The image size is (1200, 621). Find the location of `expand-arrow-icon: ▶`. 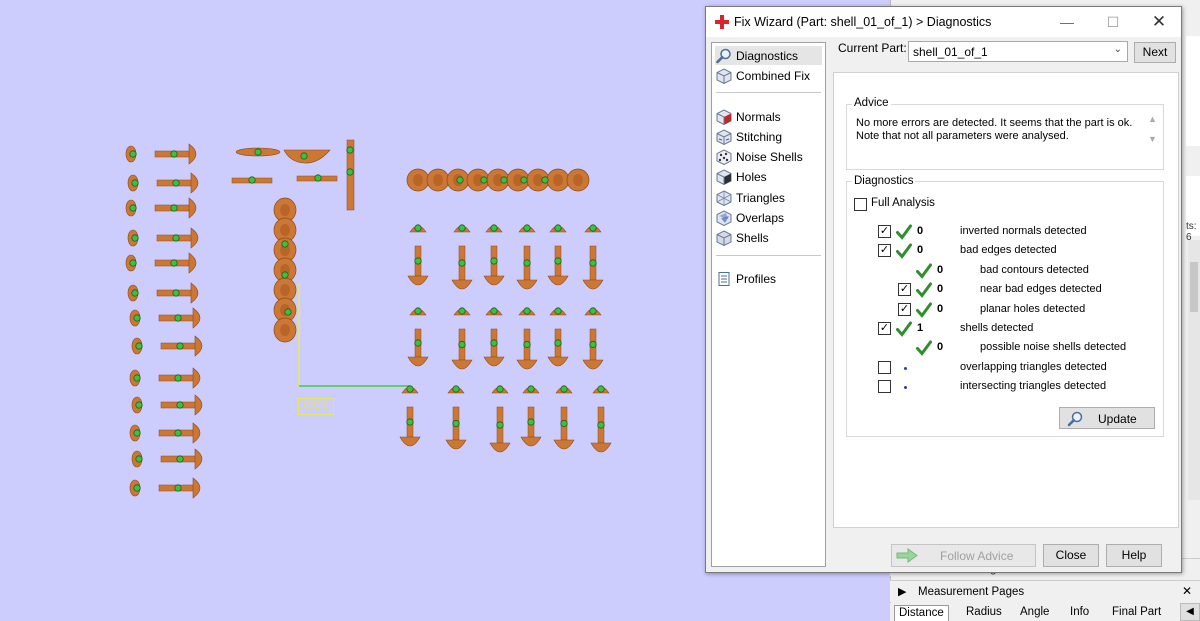

expand-arrow-icon: ▶ is located at coordinates (902, 591).